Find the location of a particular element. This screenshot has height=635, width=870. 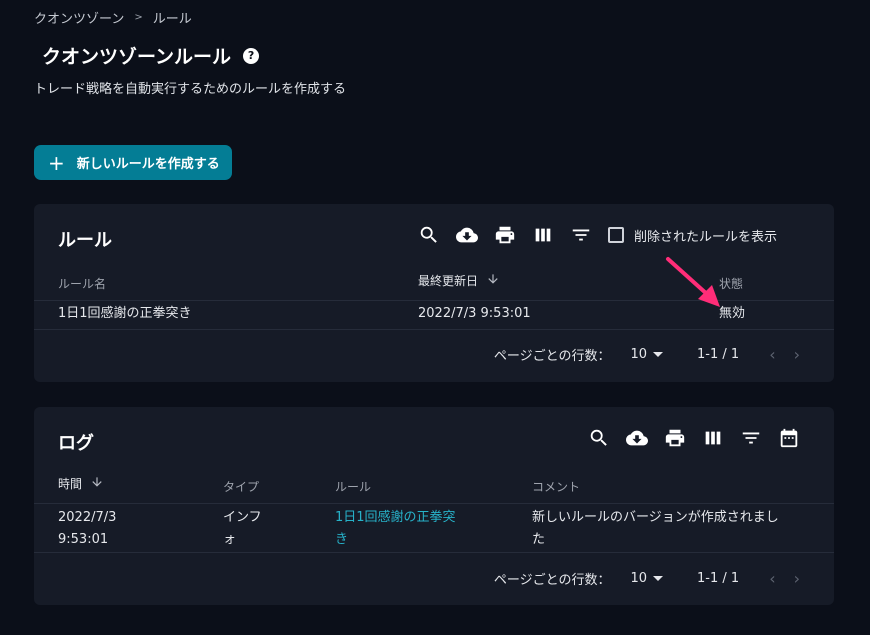

column-header-updated-label: 最終更新日 is located at coordinates (448, 281).